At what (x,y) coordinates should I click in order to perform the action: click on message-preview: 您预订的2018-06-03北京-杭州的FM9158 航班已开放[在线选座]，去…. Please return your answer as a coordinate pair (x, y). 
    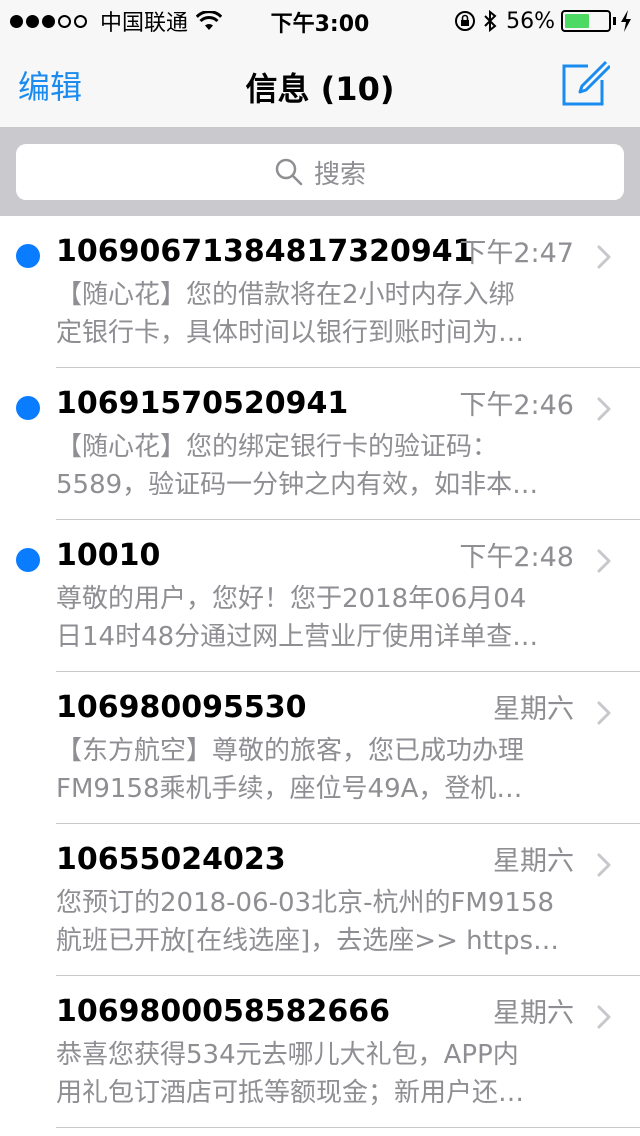
    Looking at the image, I should click on (334, 923).